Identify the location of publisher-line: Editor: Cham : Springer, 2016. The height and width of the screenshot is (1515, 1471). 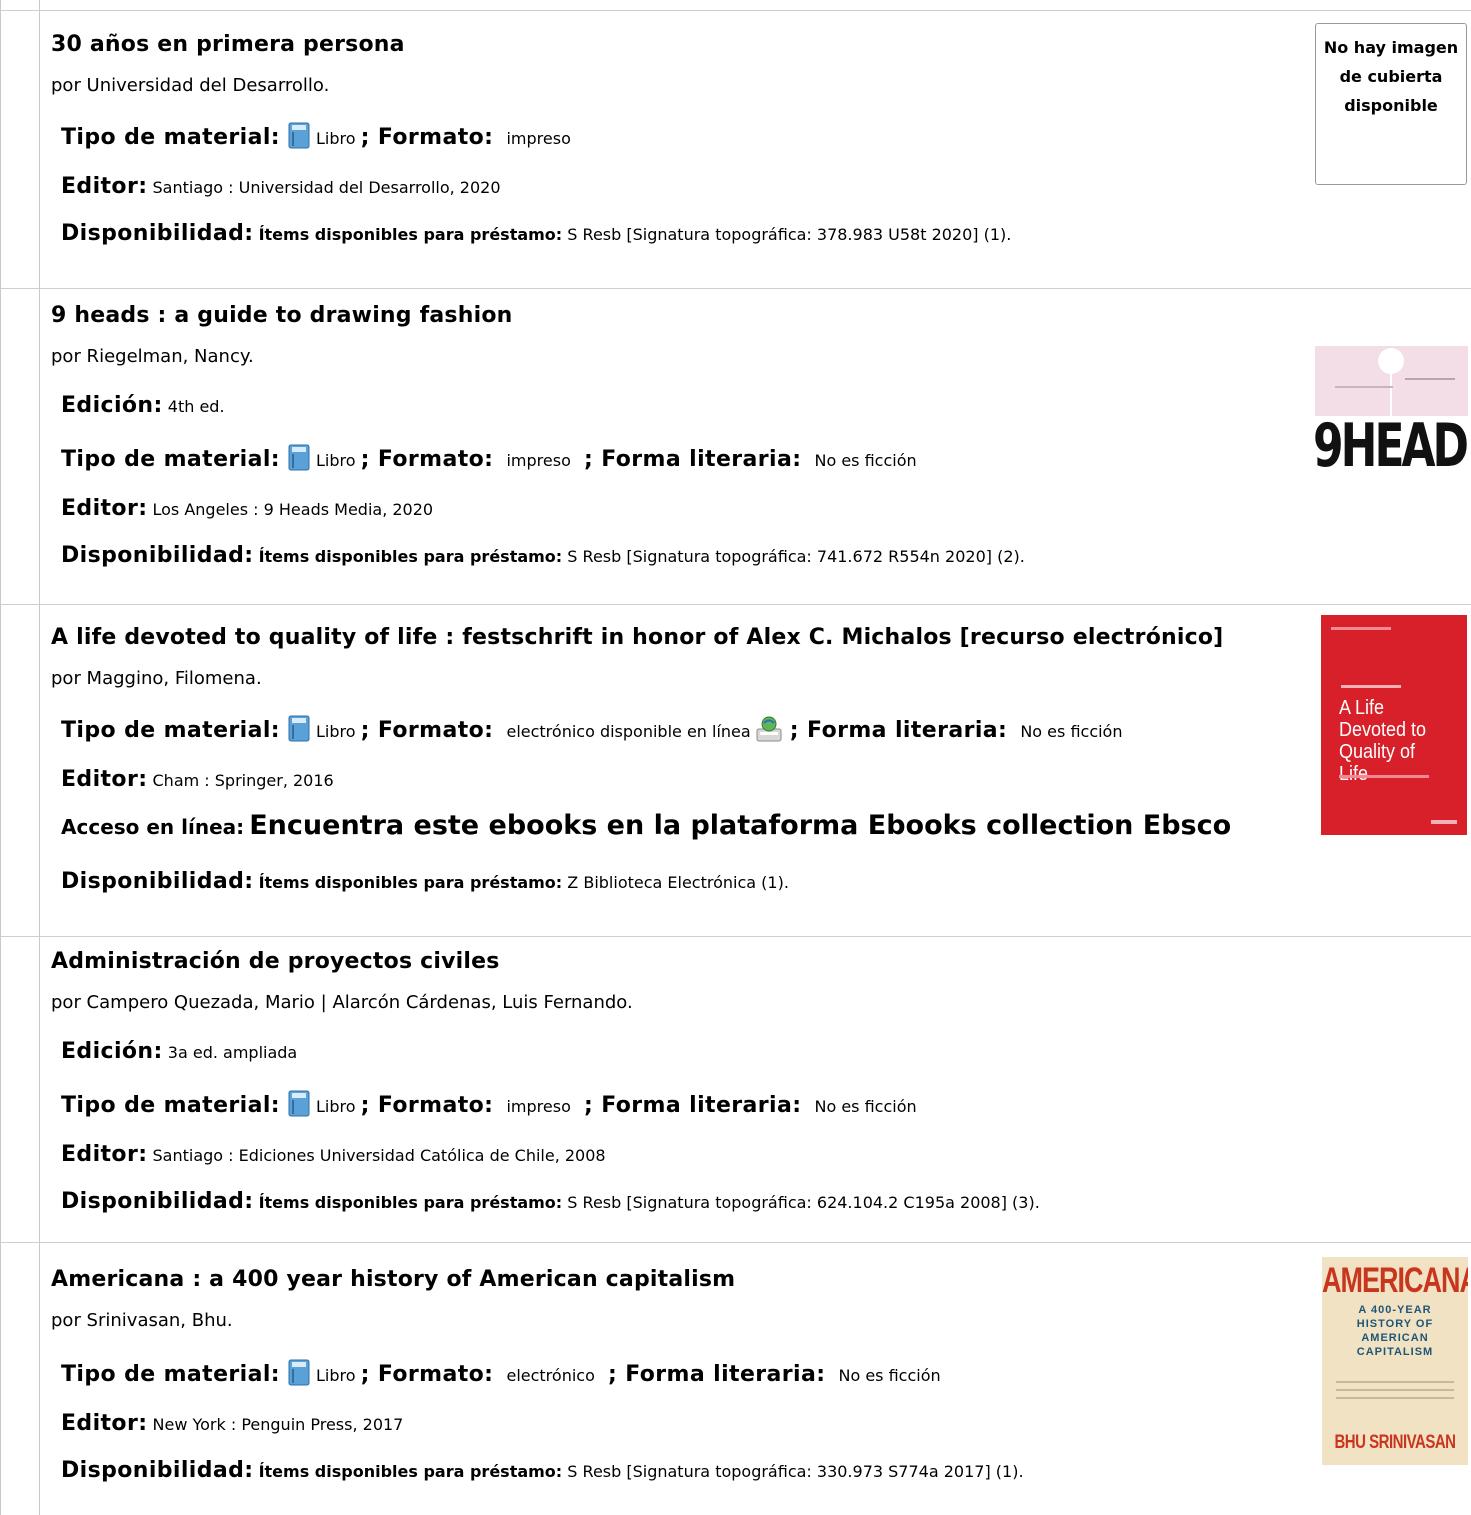
(197, 779).